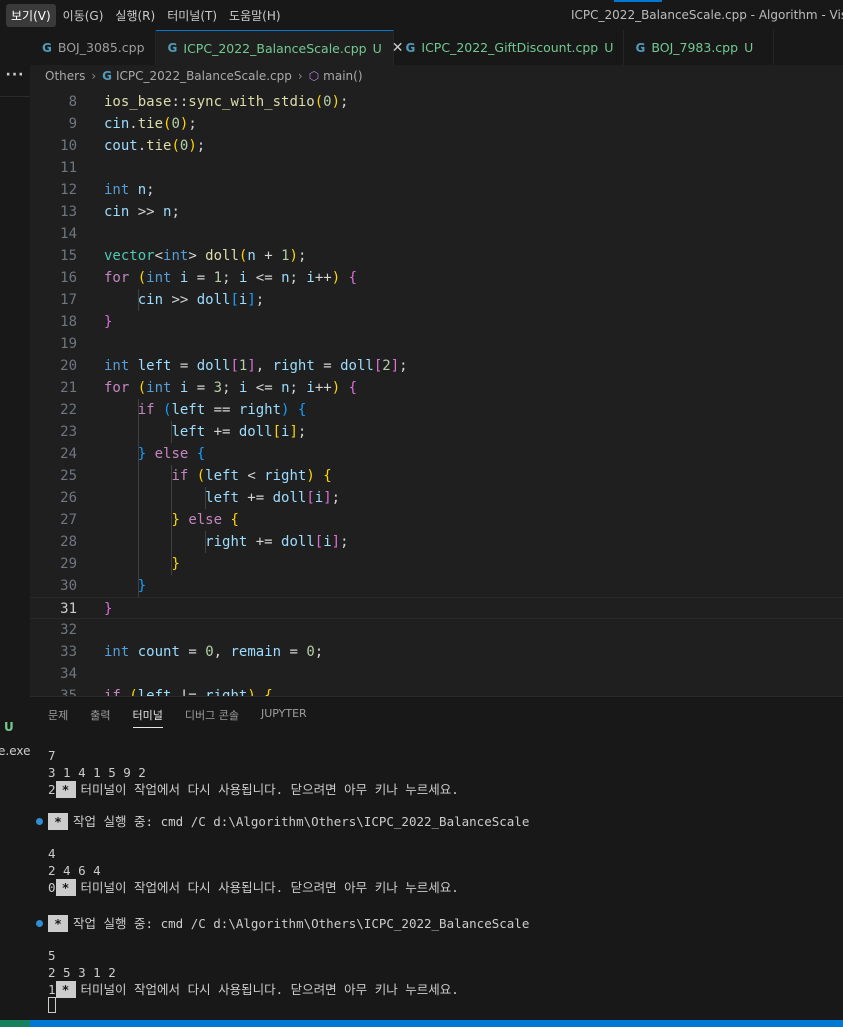 The image size is (843, 1027). Describe the element at coordinates (74, 870) in the screenshot. I see `terminal-text: 2 4 6 4` at that location.